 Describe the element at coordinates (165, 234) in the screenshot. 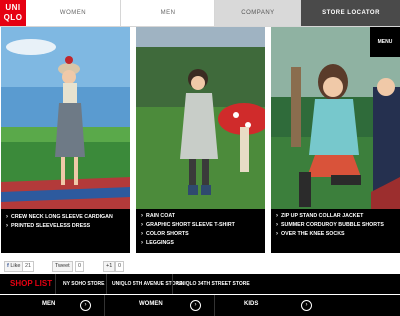

I see `product-link: COLOR SHORTS` at that location.